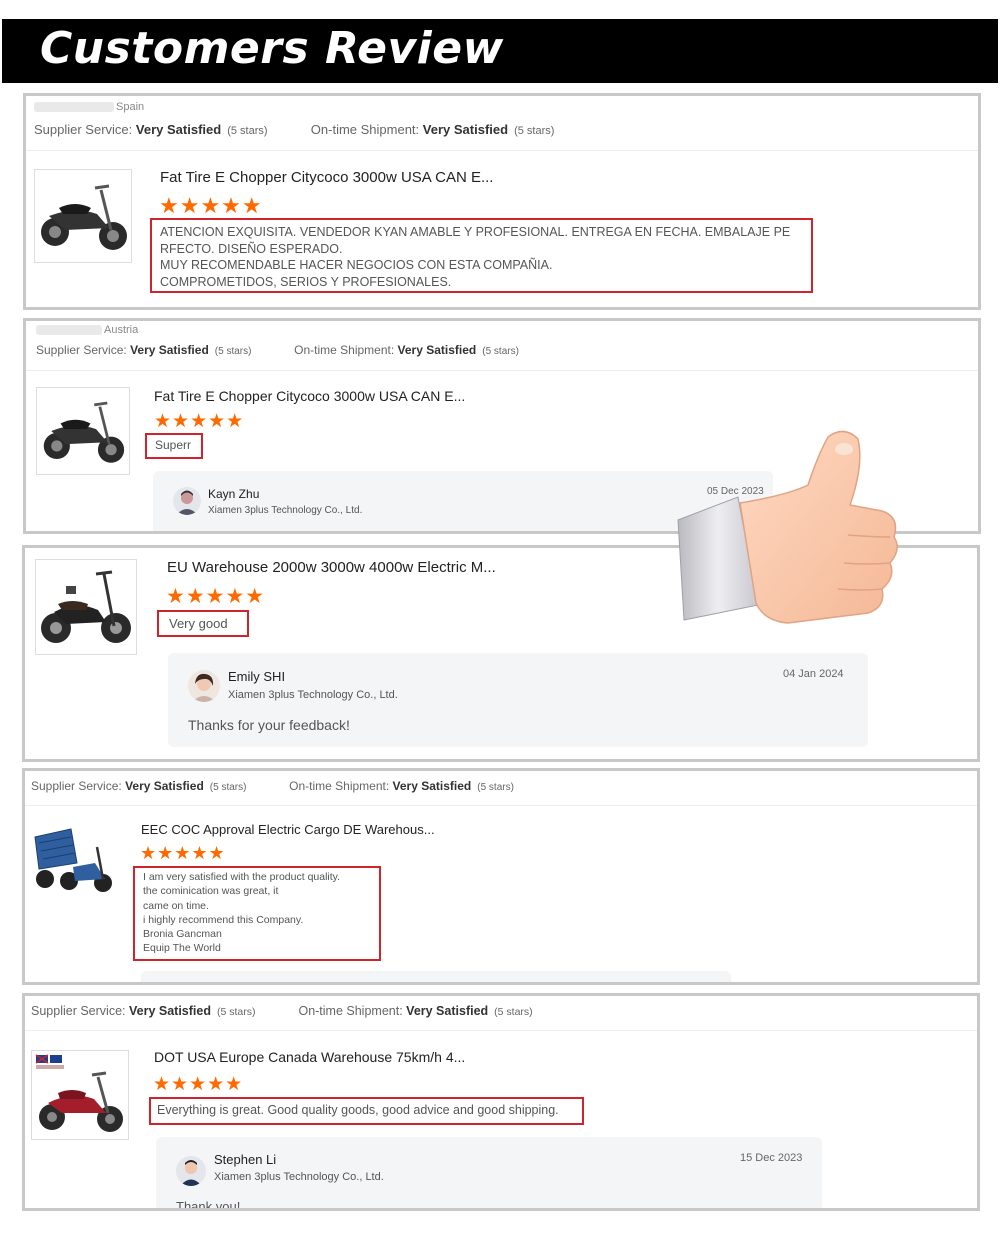 This screenshot has height=1245, width=1000. Describe the element at coordinates (257, 676) in the screenshot. I see `seller-name: Emily SHI` at that location.